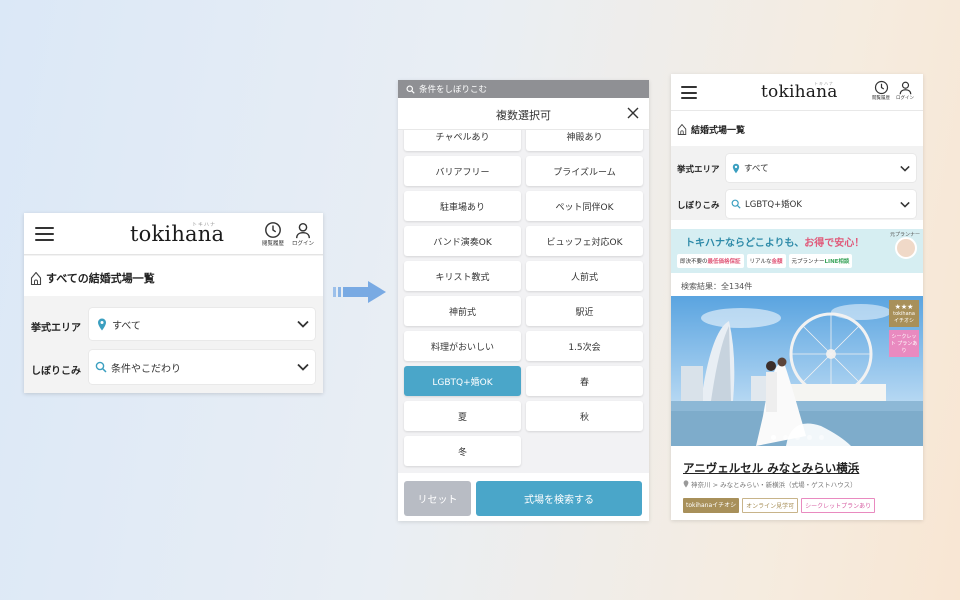  I want to click on filter-option: ビュッフェ対応OK, so click(584, 241).